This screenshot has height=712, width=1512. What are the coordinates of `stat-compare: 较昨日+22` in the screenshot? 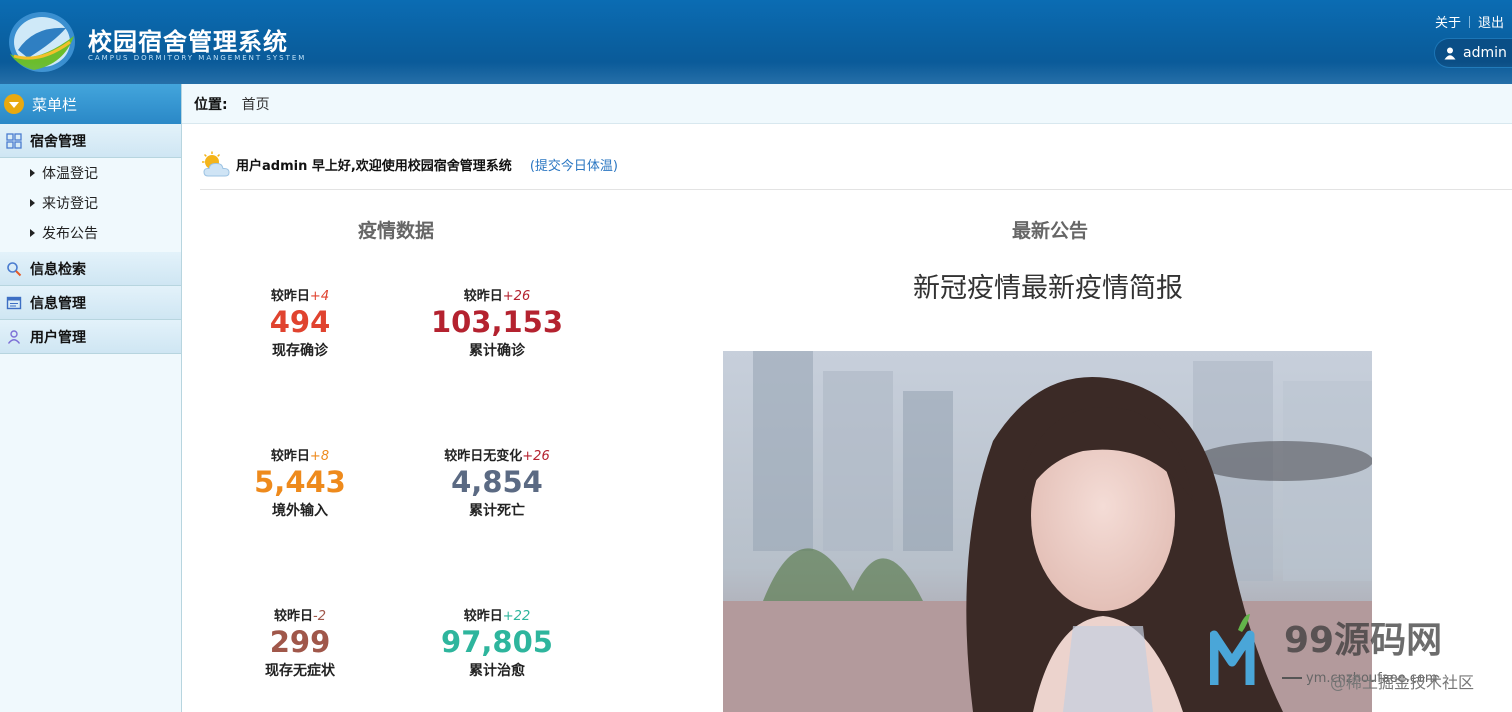 It's located at (497, 614).